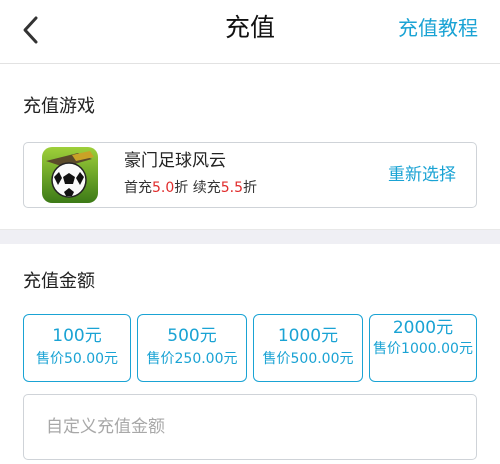 Image resolution: width=500 pixels, height=464 pixels. What do you see at coordinates (423, 328) in the screenshot?
I see `amount-value: 2000元` at bounding box center [423, 328].